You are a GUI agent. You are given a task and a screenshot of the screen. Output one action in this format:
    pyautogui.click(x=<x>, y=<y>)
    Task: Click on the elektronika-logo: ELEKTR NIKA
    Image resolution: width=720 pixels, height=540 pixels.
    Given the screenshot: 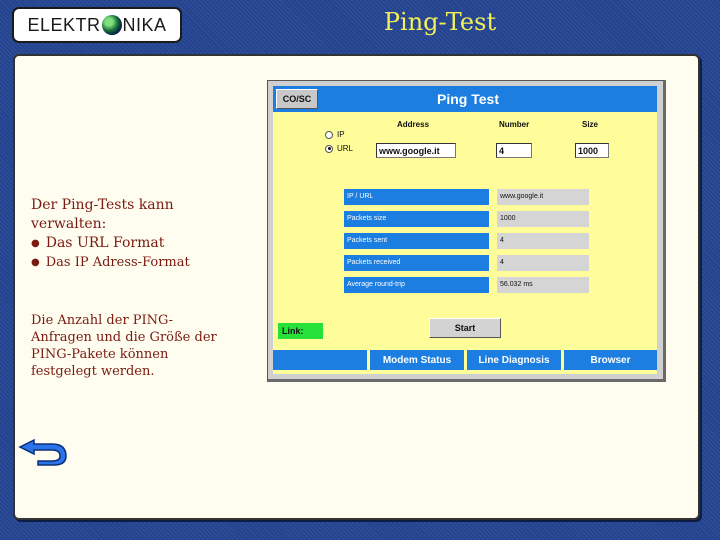 What is the action you would take?
    pyautogui.click(x=97, y=25)
    